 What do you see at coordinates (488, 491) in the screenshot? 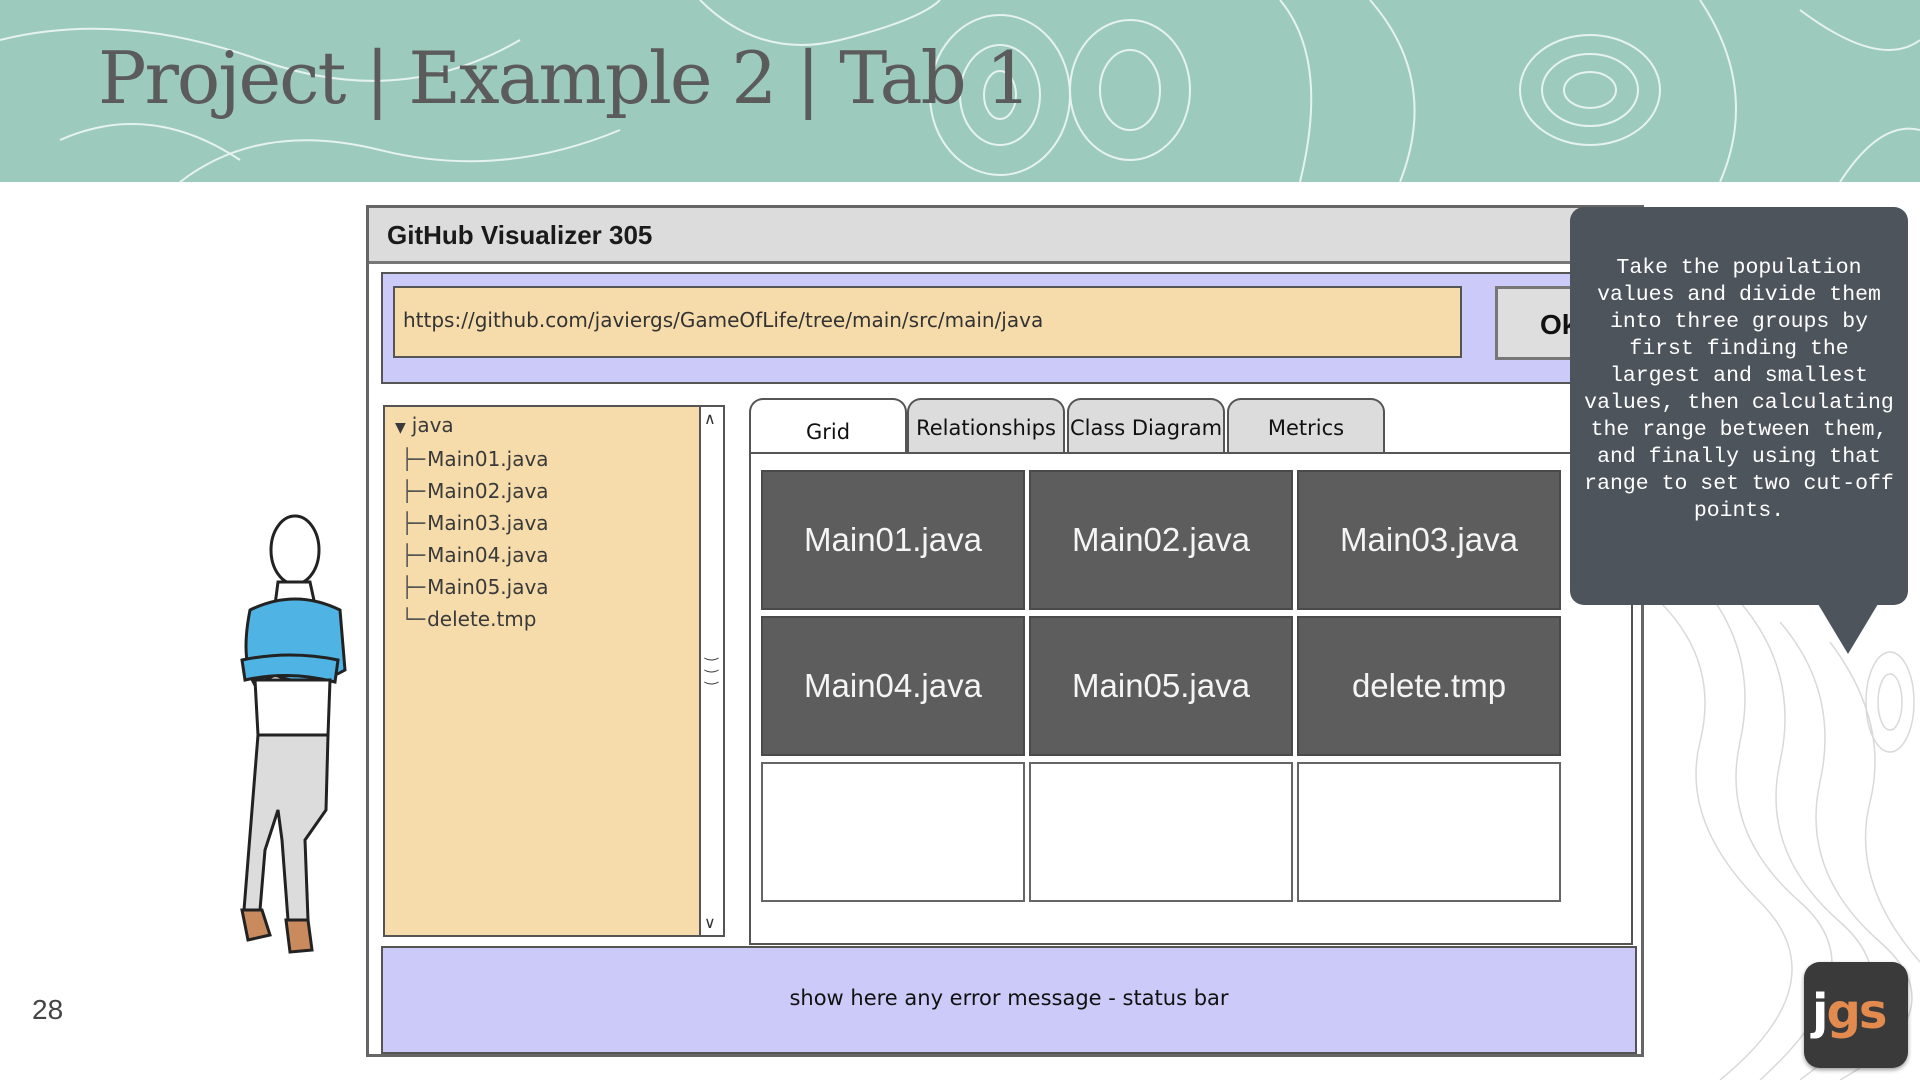
I see `tree-item-label: Main02.java` at bounding box center [488, 491].